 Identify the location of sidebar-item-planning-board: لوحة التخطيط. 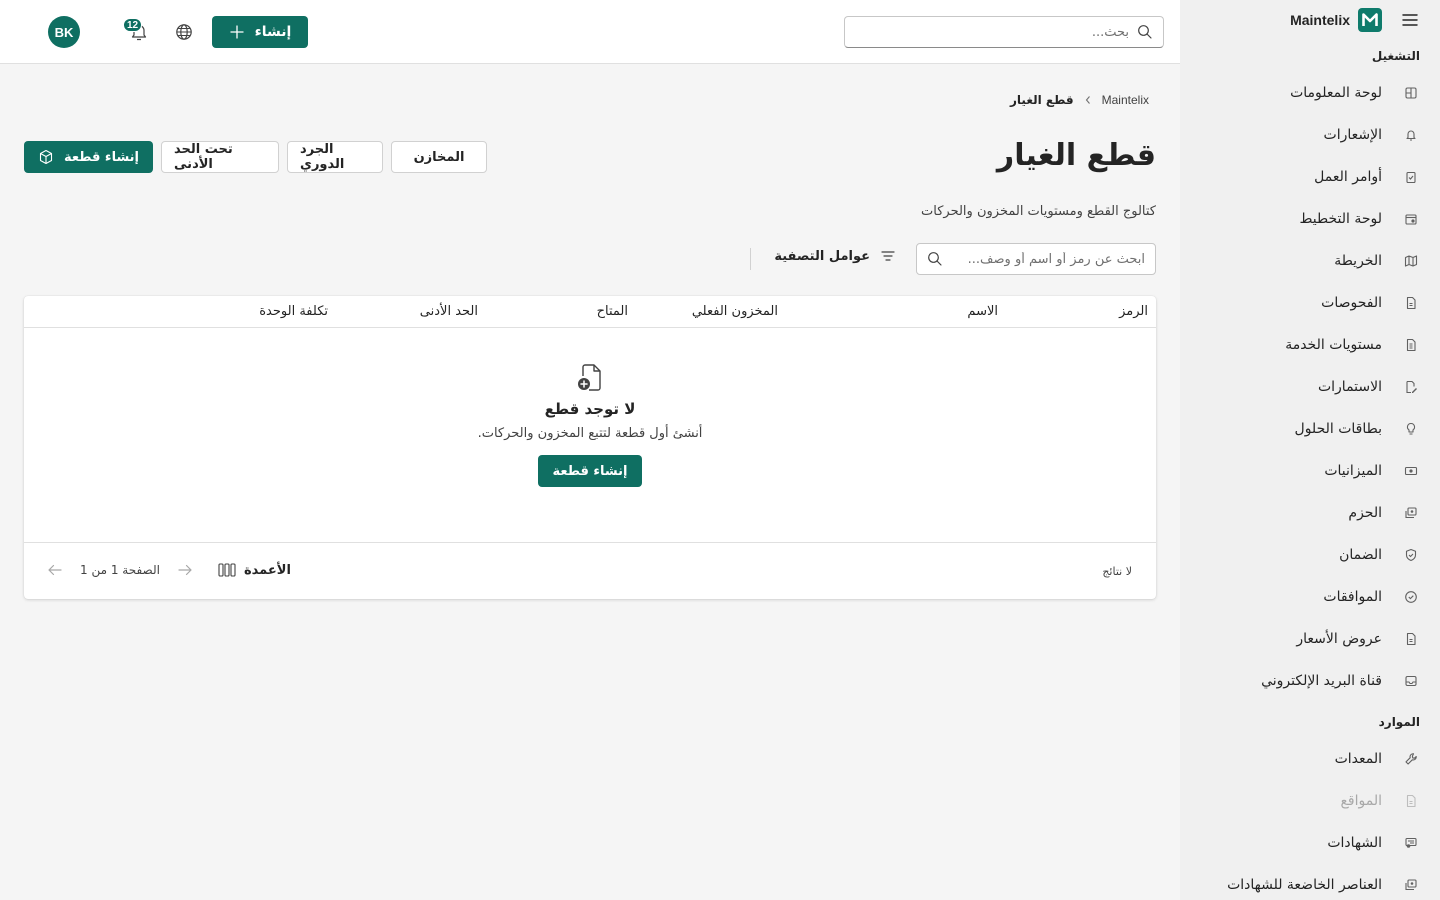
(1310, 219).